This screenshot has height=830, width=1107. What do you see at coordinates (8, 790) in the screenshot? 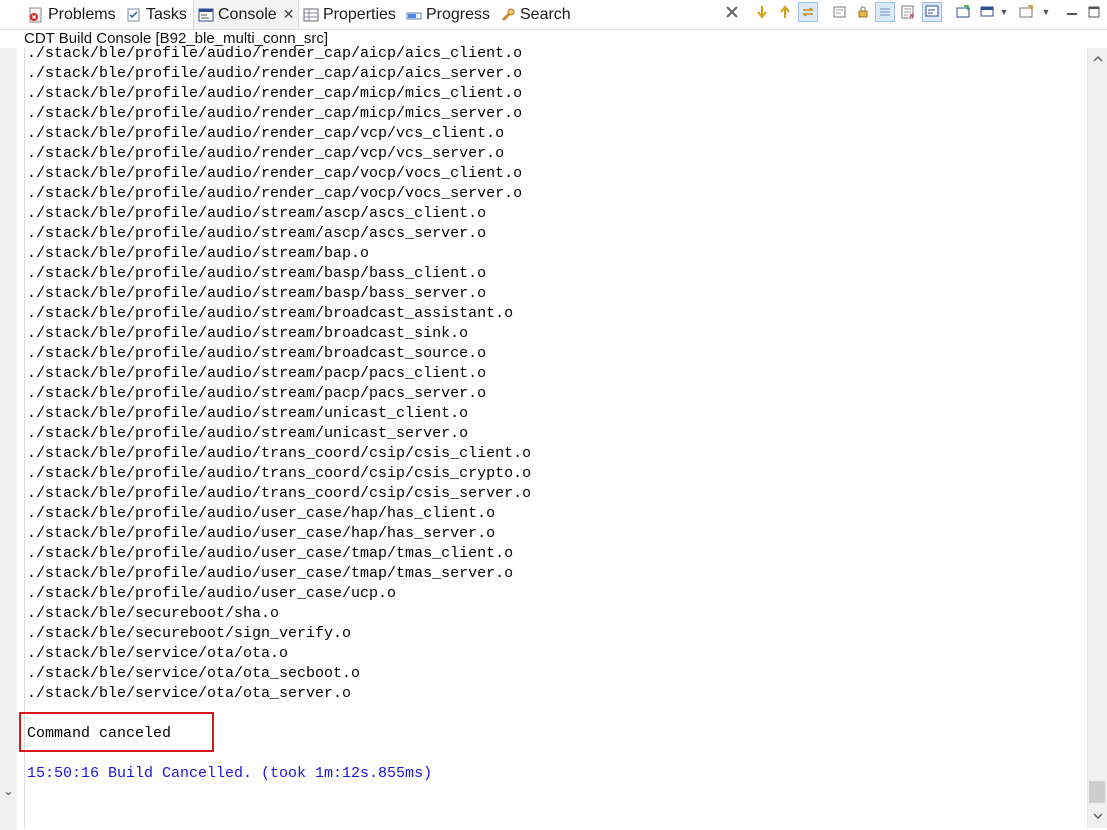
I see `chevron-down-icon: ⌄` at bounding box center [8, 790].